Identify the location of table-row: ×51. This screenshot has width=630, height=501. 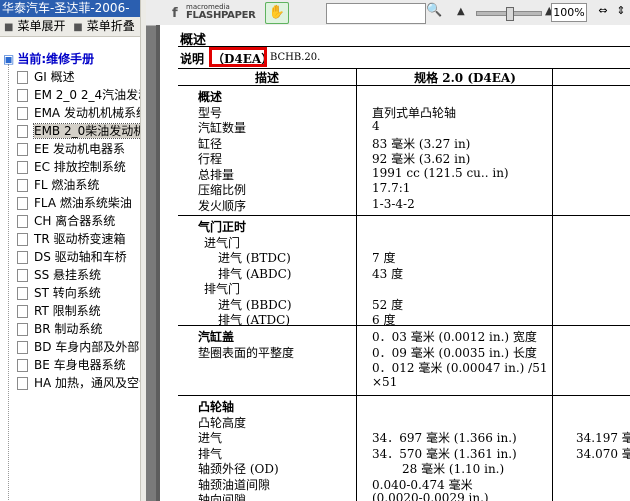
(404, 382).